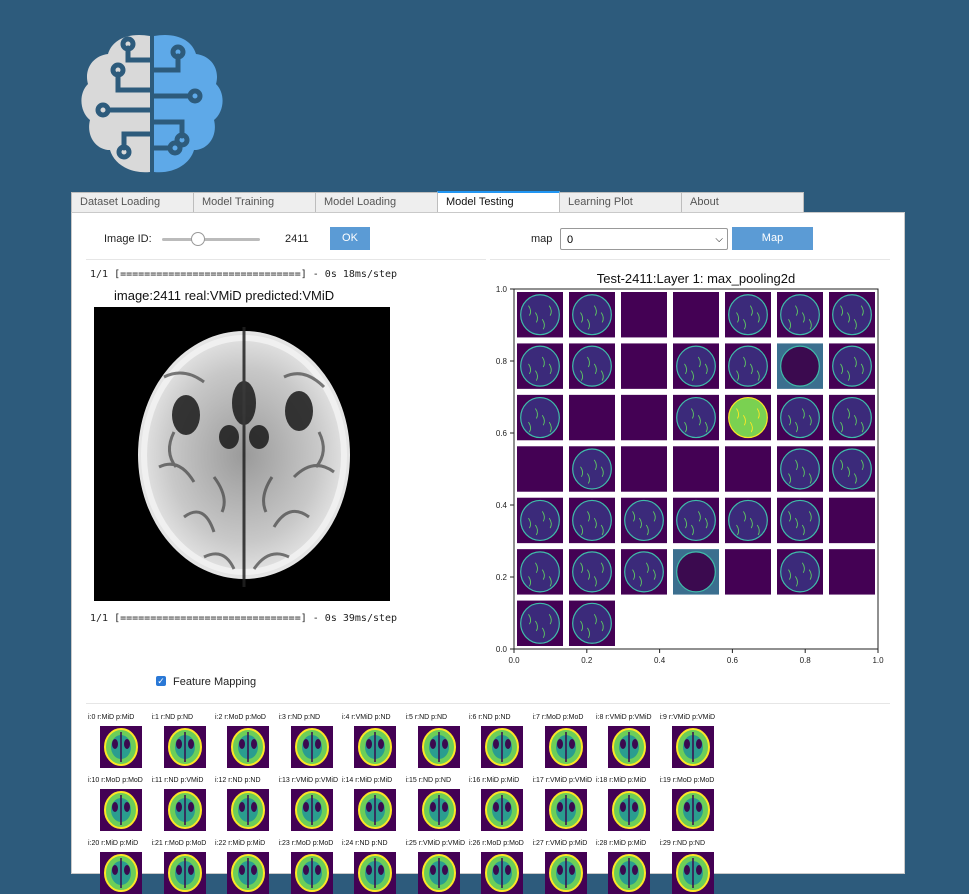 The height and width of the screenshot is (894, 969). I want to click on y-tick-label: 1.0, so click(502, 289).